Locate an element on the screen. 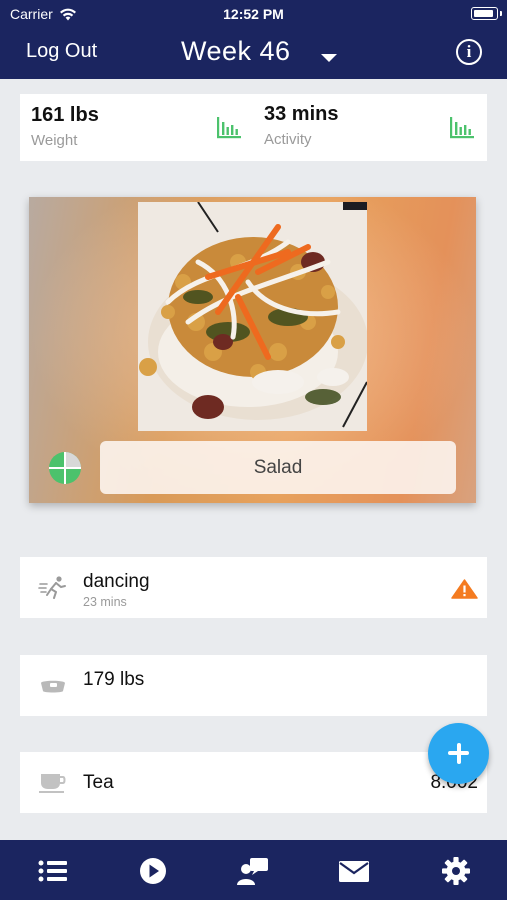  scale-icon is located at coordinates (53, 686).